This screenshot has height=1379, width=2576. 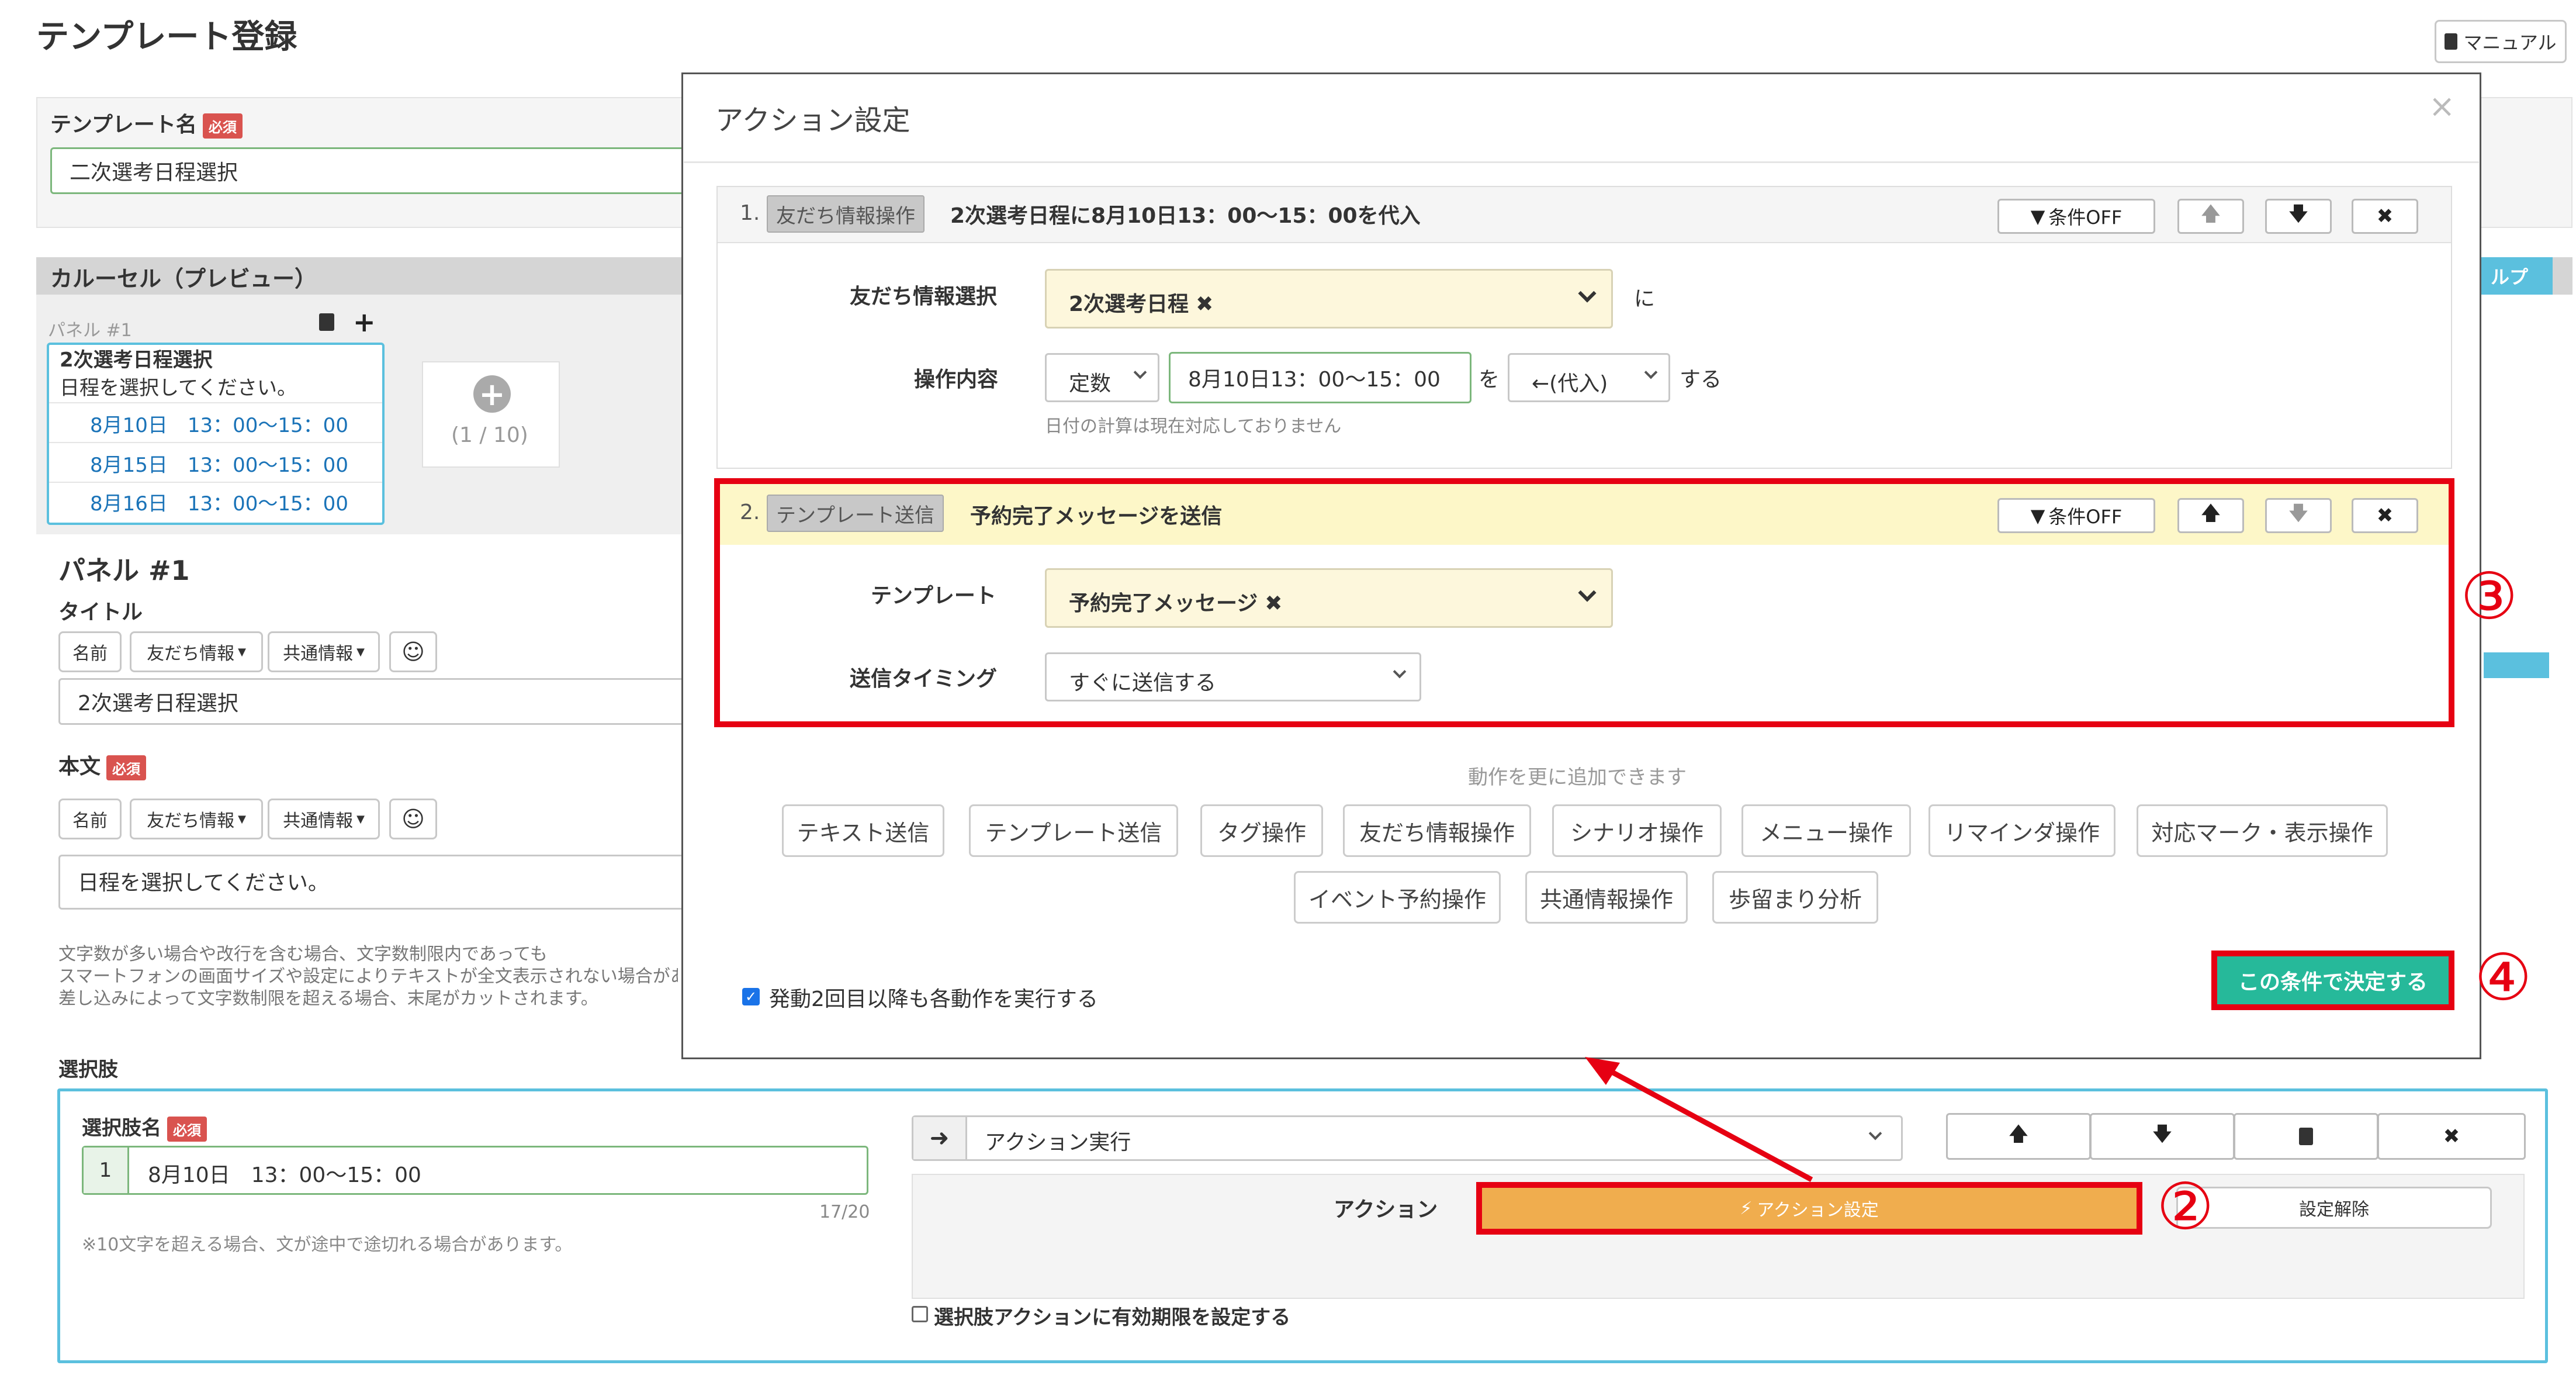 What do you see at coordinates (2517, 665) in the screenshot?
I see `side-tab` at bounding box center [2517, 665].